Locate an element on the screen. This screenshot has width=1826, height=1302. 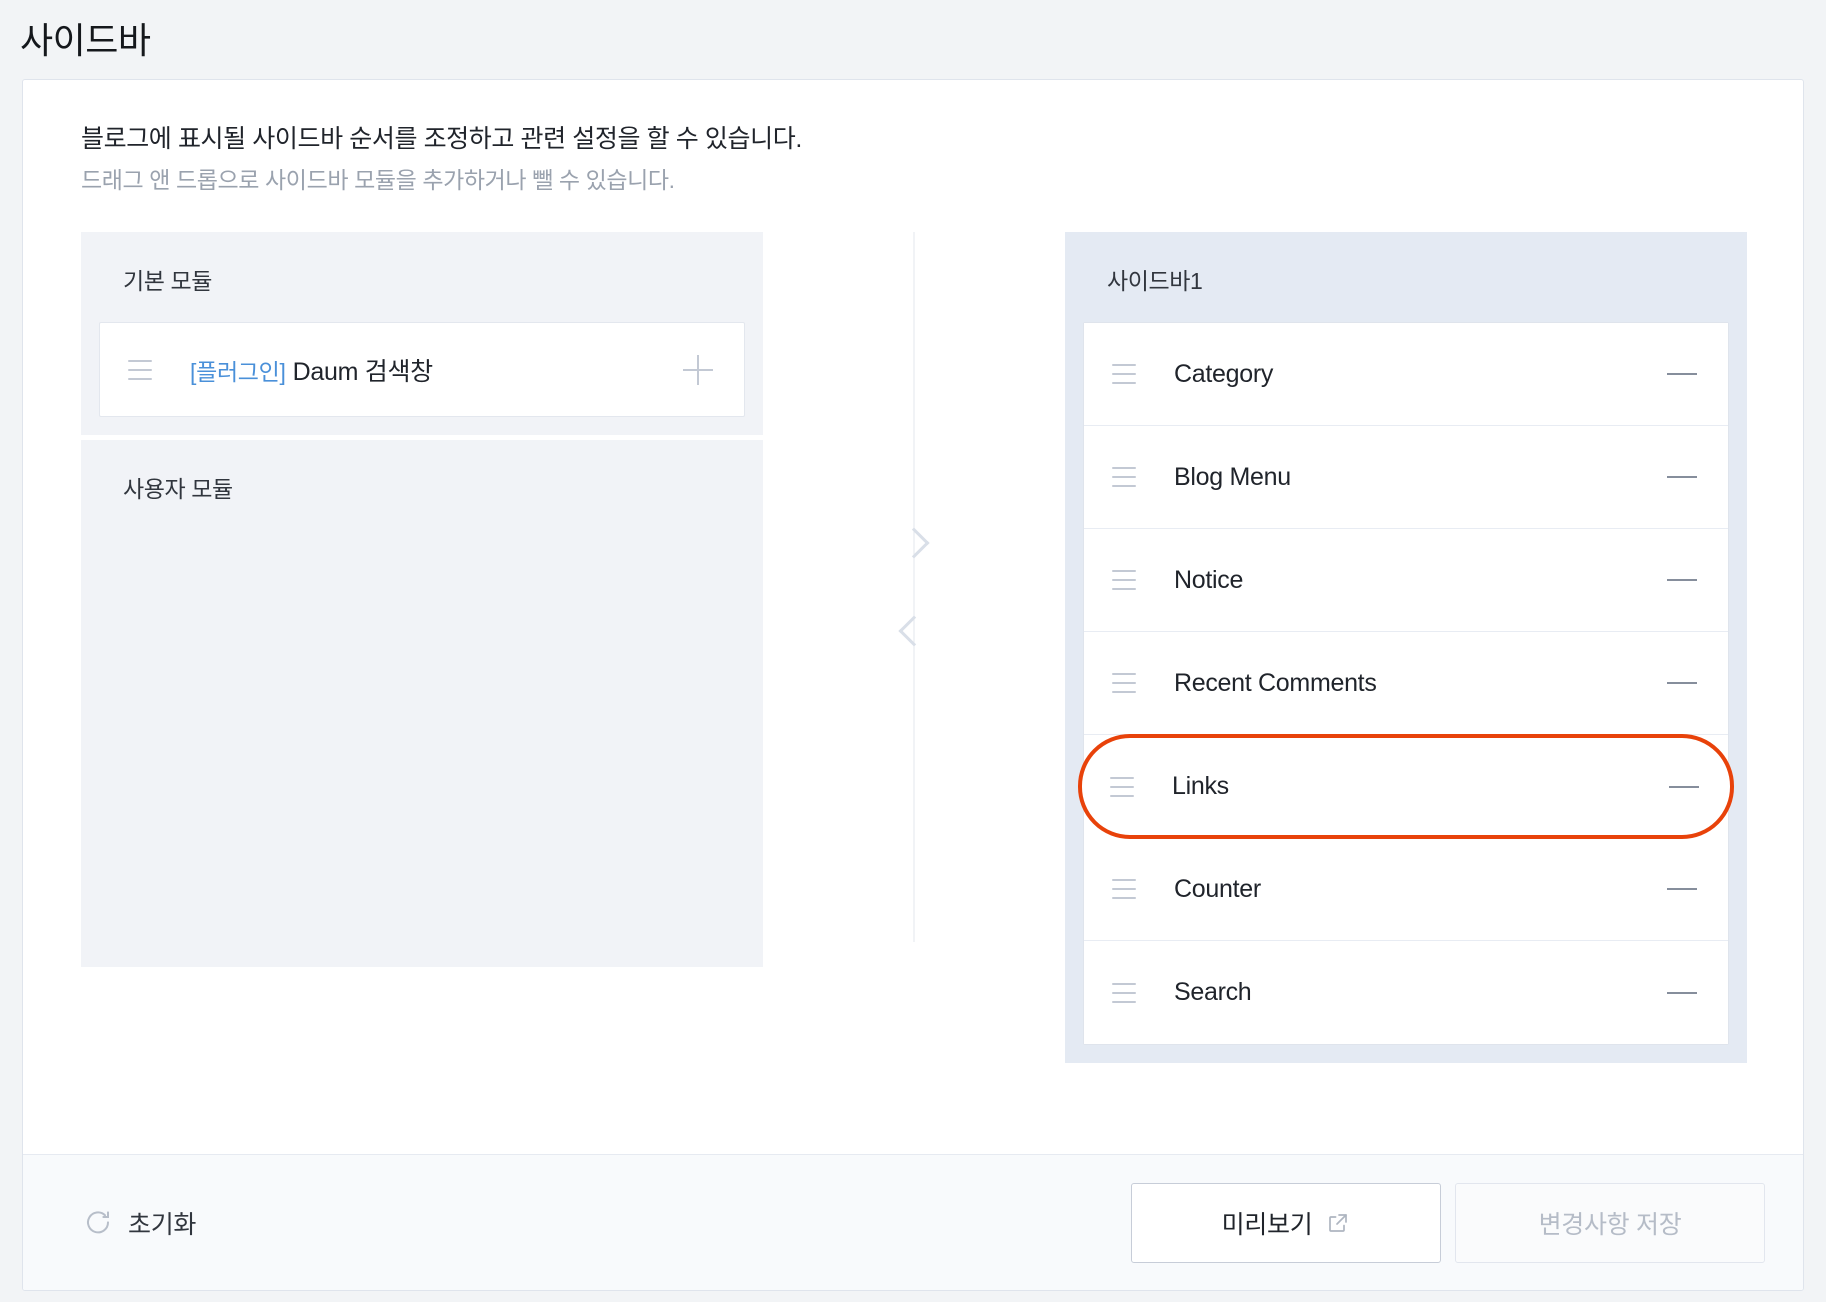
sidebar-item-notice: Notice is located at coordinates (1406, 580).